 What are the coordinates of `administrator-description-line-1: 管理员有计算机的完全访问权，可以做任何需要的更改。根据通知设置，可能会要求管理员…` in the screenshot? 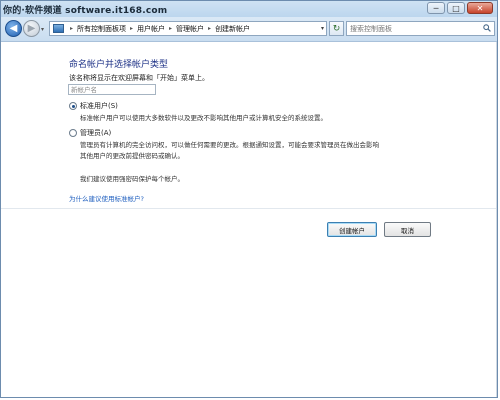 It's located at (229, 145).